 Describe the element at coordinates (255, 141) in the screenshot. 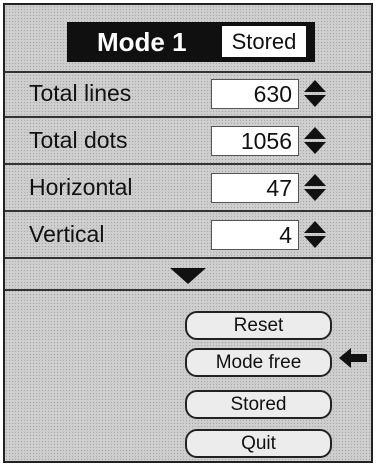

I see `total-dots-field: 1056` at that location.